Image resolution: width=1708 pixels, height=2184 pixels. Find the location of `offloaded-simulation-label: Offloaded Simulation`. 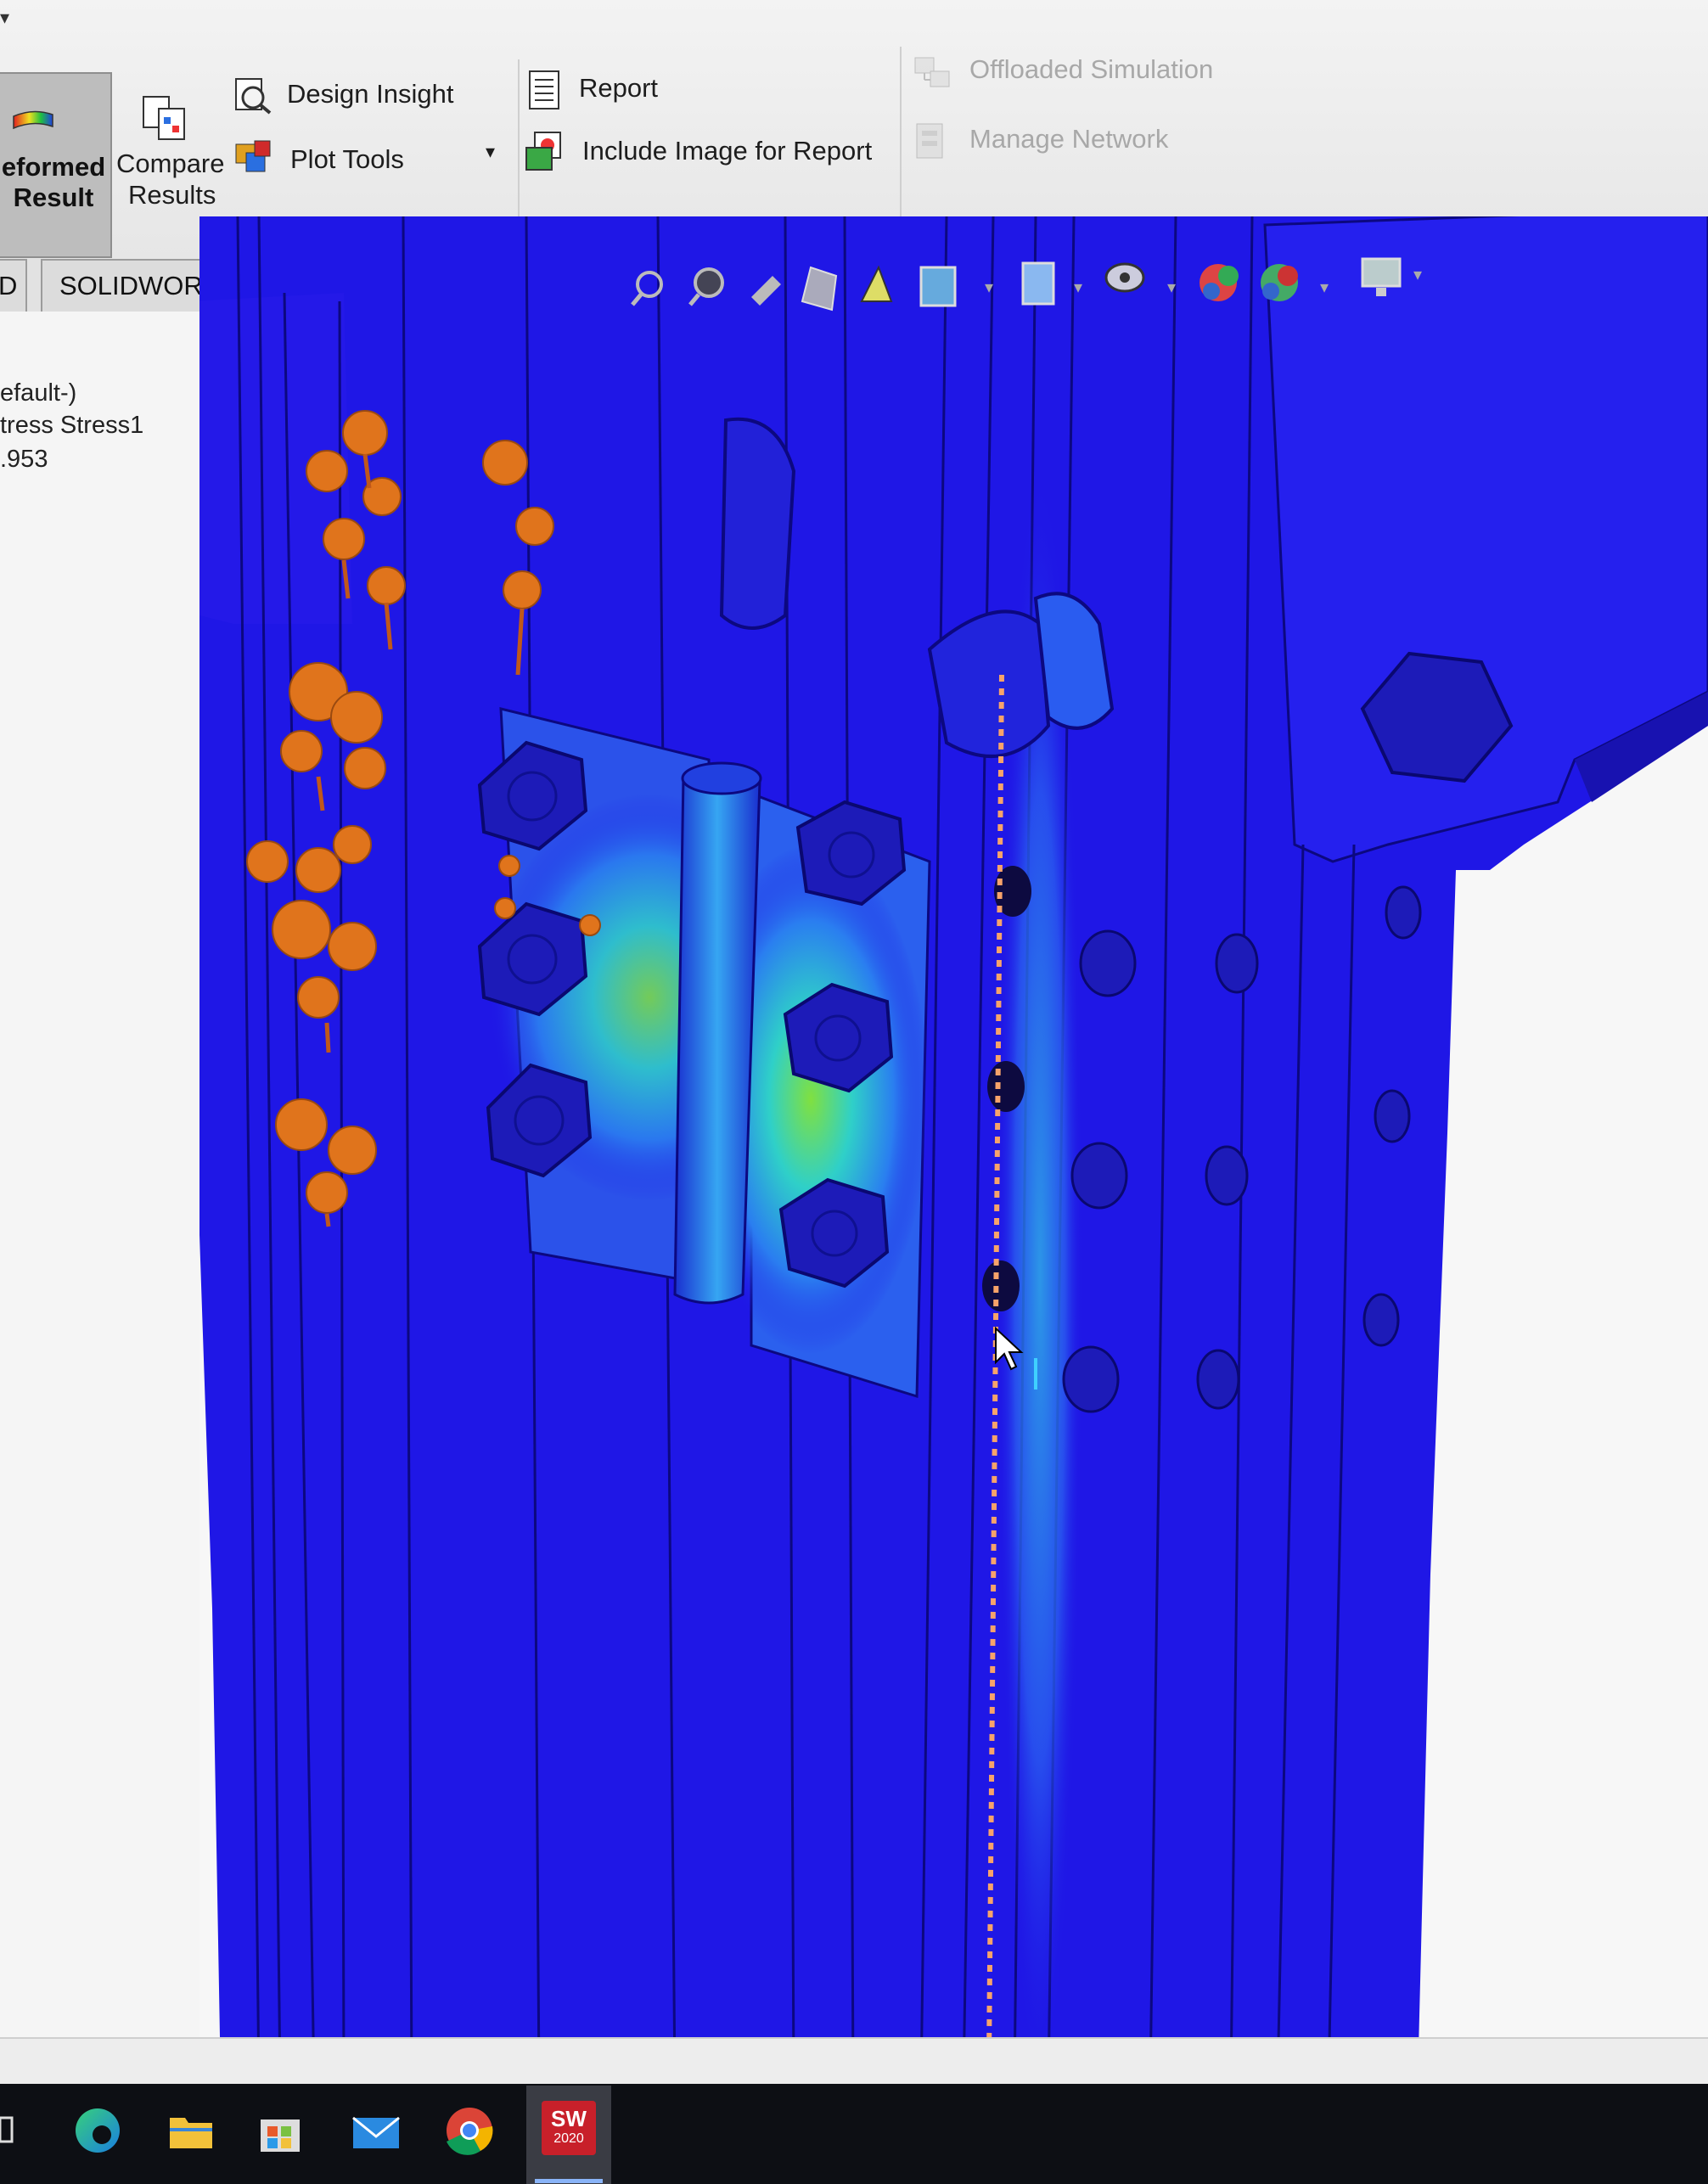

offloaded-simulation-label: Offloaded Simulation is located at coordinates (1091, 69).